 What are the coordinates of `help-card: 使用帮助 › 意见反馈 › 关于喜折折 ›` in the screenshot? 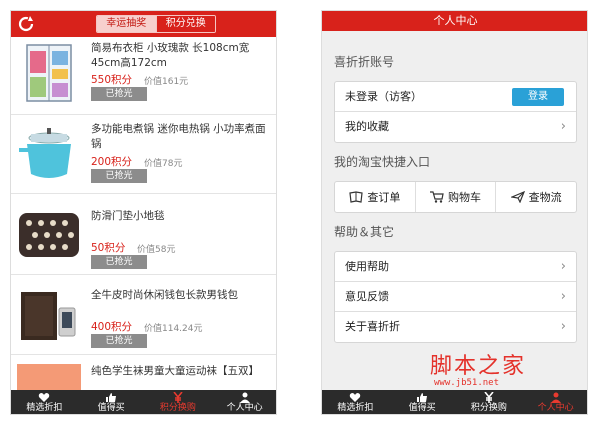 It's located at (455, 297).